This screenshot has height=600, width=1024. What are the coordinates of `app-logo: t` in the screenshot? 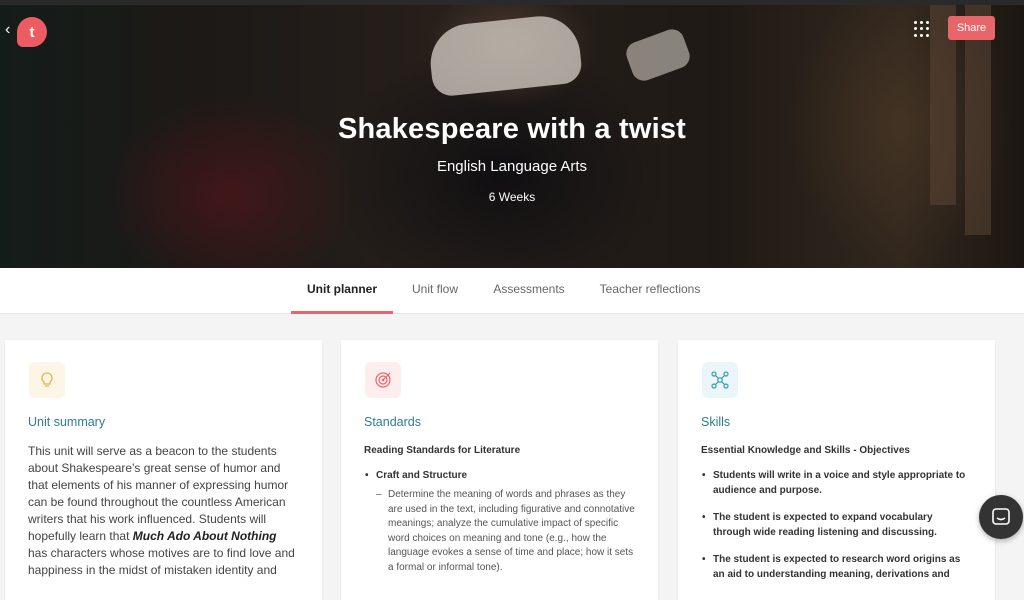 It's located at (32, 32).